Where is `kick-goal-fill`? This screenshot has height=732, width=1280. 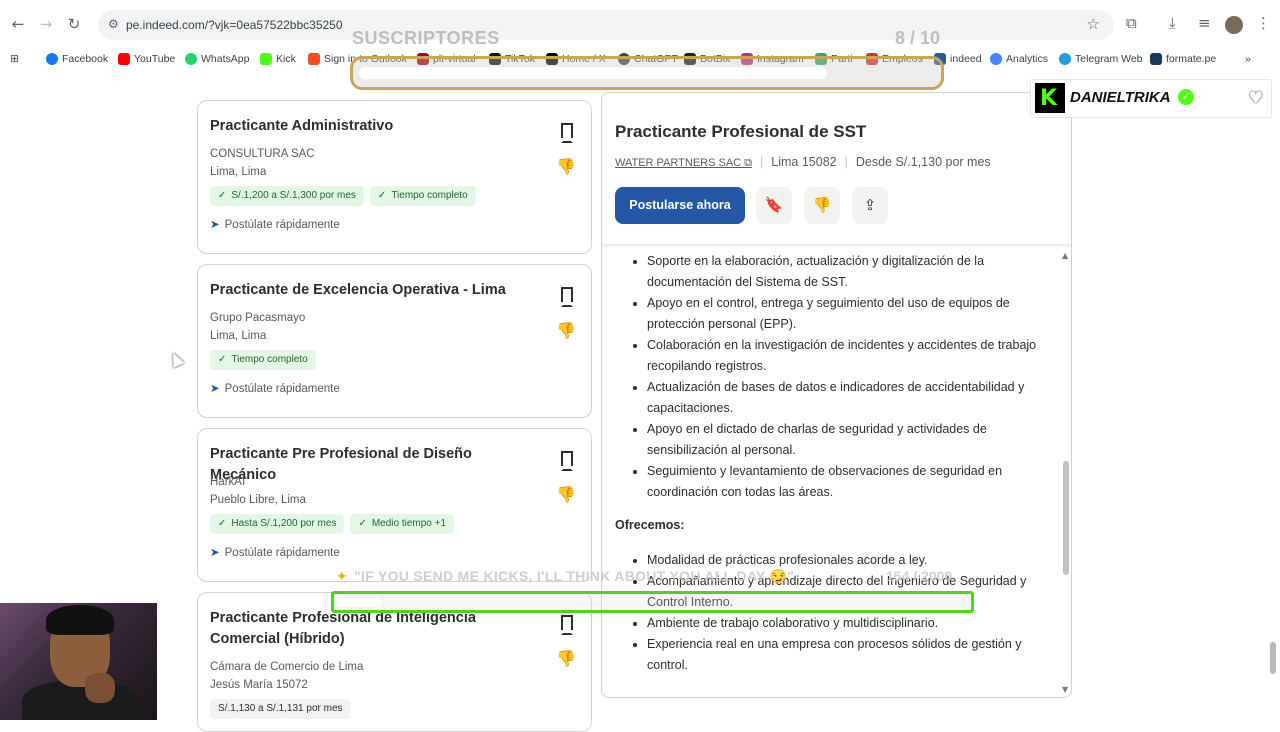 kick-goal-fill is located at coordinates (359, 602).